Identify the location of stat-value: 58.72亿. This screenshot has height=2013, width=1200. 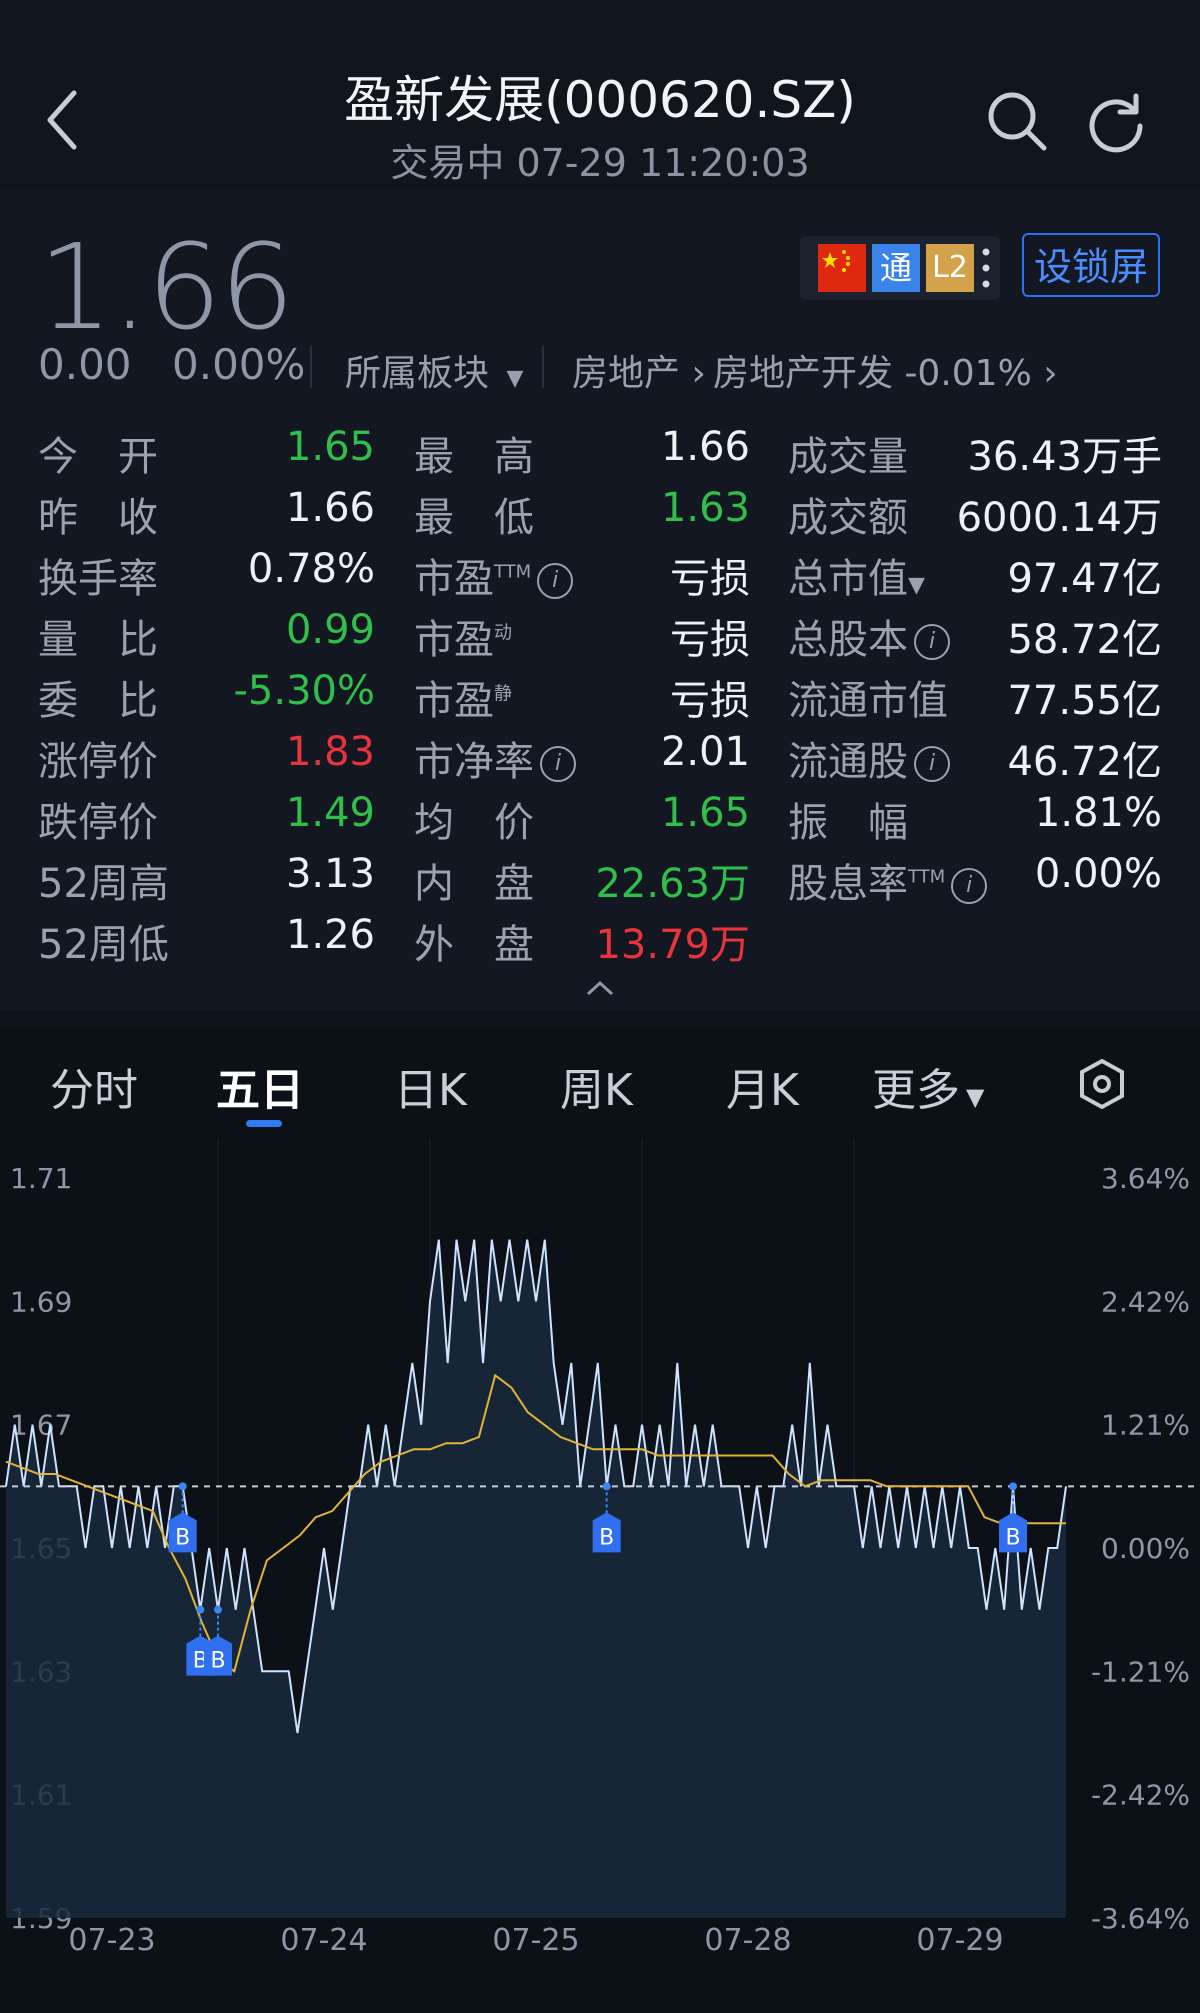
(1084, 640).